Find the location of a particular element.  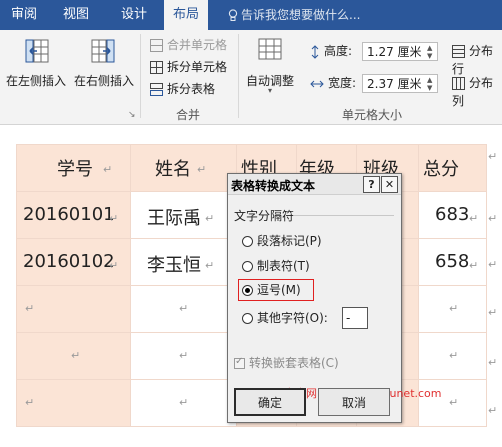

rows-cols-dialog-launcher-icon: ↘ is located at coordinates (132, 115).